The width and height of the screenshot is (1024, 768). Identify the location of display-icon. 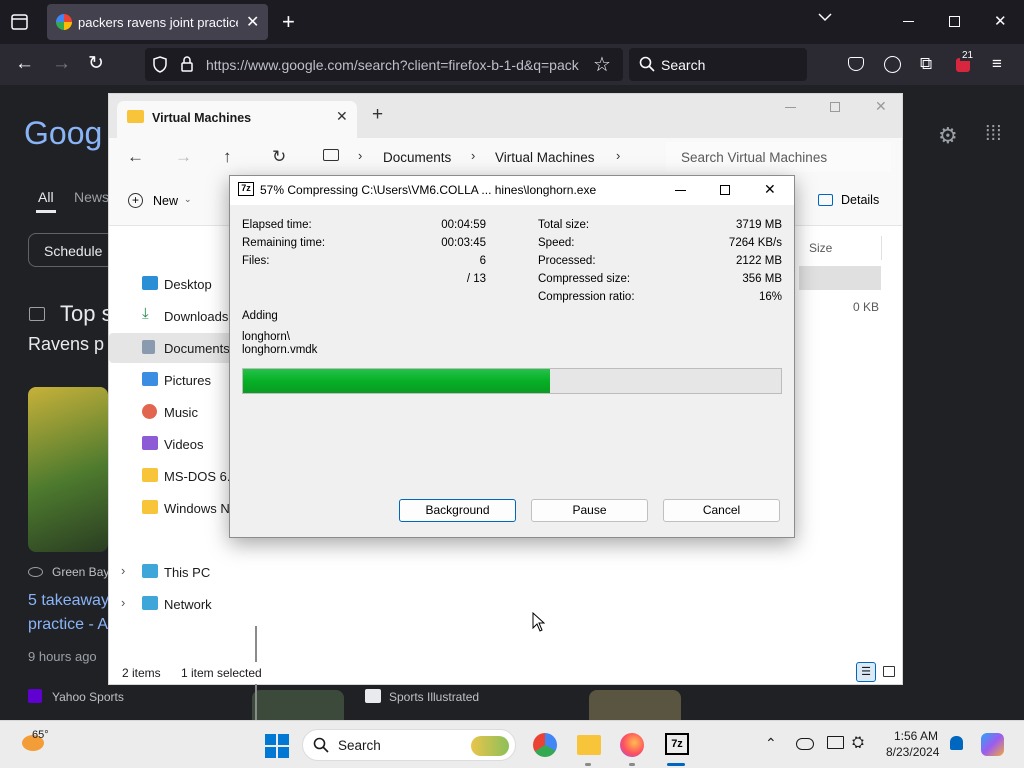
(835, 742).